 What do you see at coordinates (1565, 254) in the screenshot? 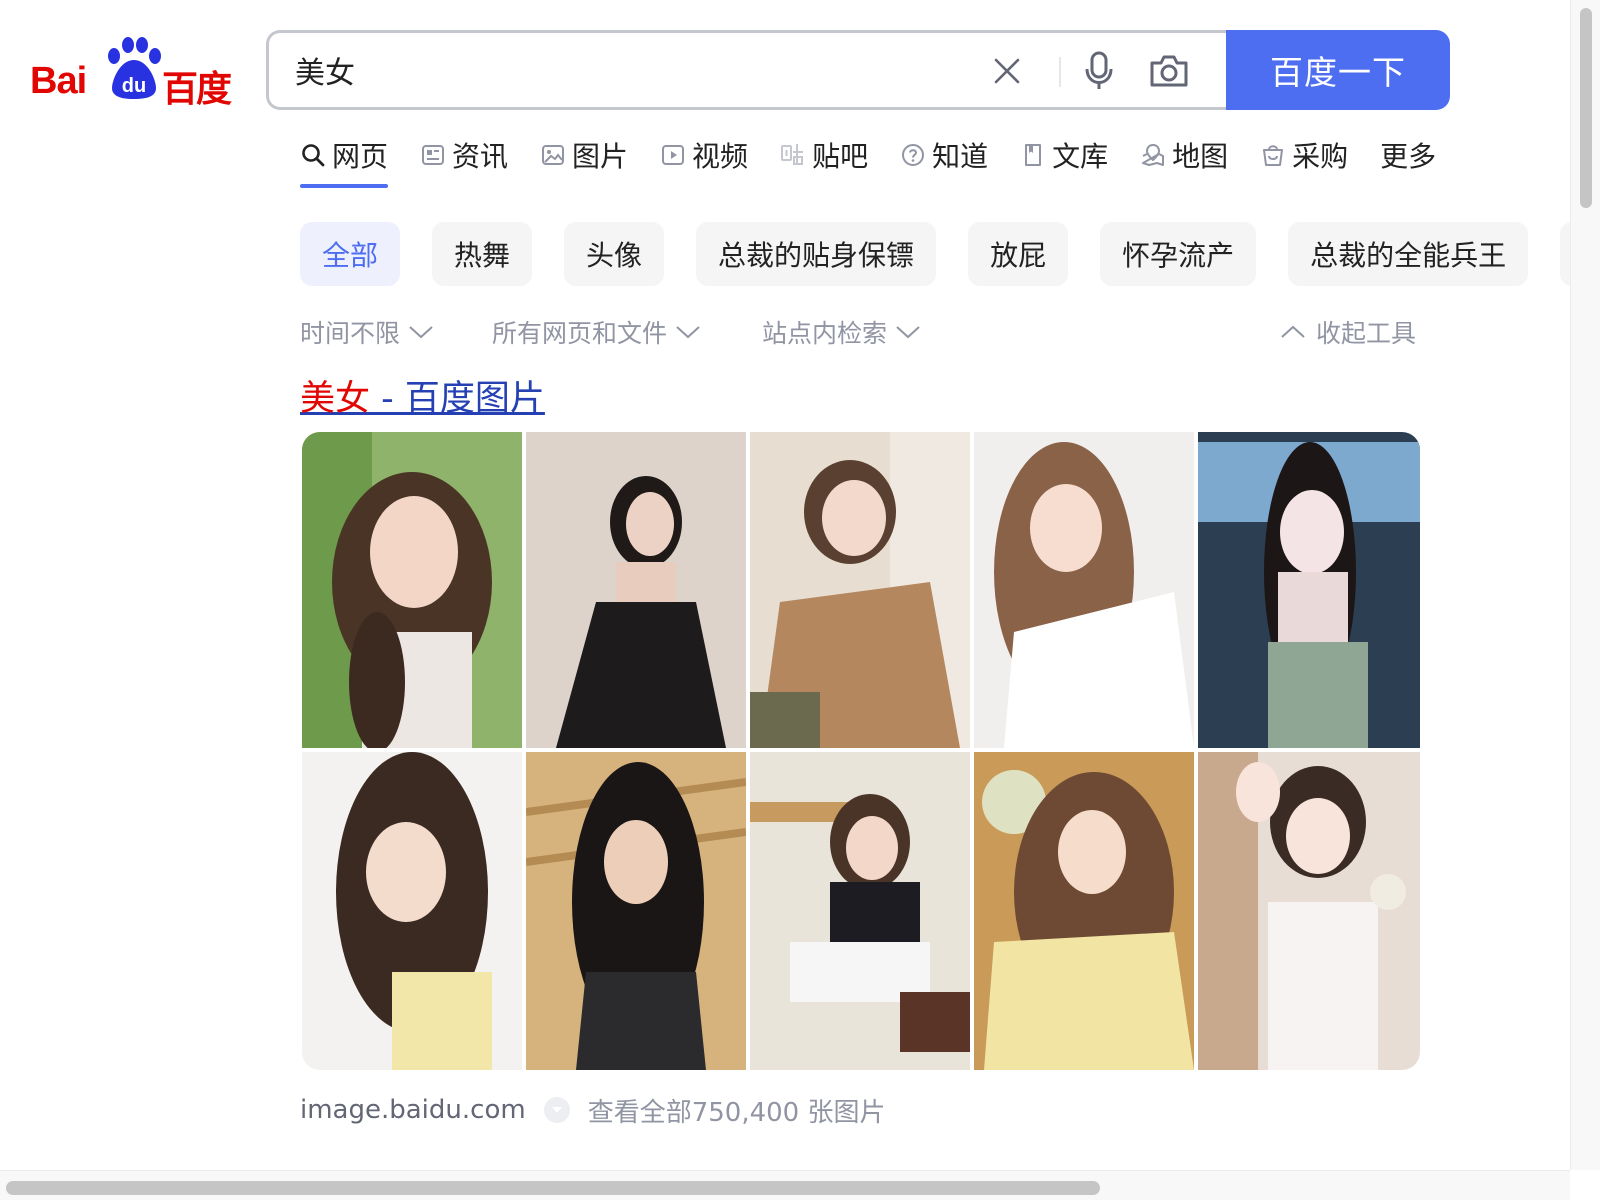
I see `chip-item: 拉` at bounding box center [1565, 254].